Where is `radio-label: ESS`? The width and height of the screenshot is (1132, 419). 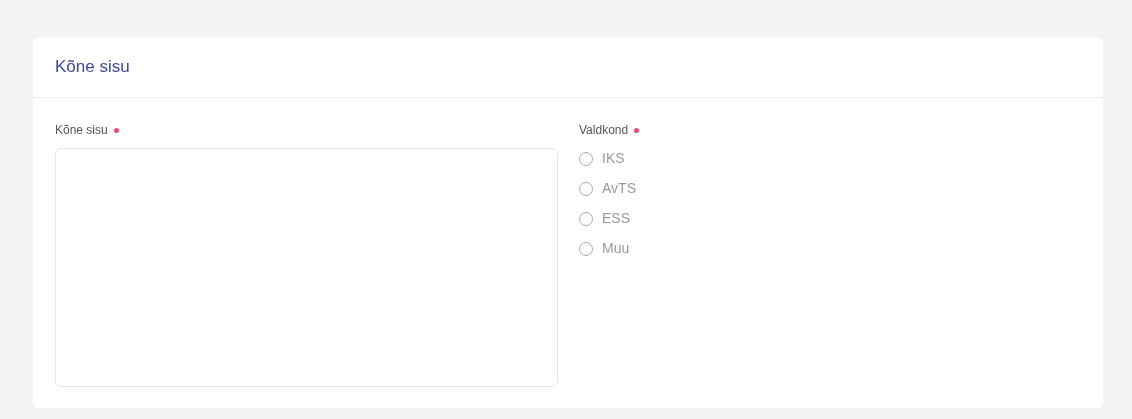
radio-label: ESS is located at coordinates (616, 218).